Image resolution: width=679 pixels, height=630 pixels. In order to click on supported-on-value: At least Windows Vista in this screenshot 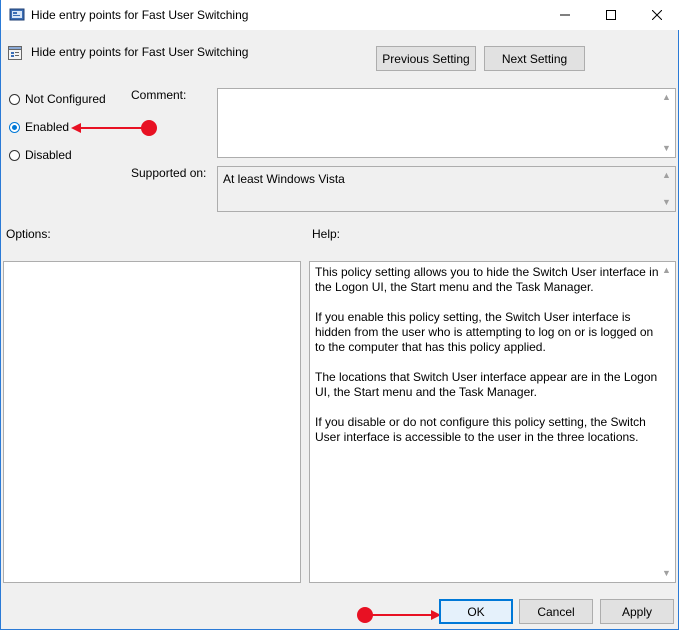, I will do `click(284, 179)`.